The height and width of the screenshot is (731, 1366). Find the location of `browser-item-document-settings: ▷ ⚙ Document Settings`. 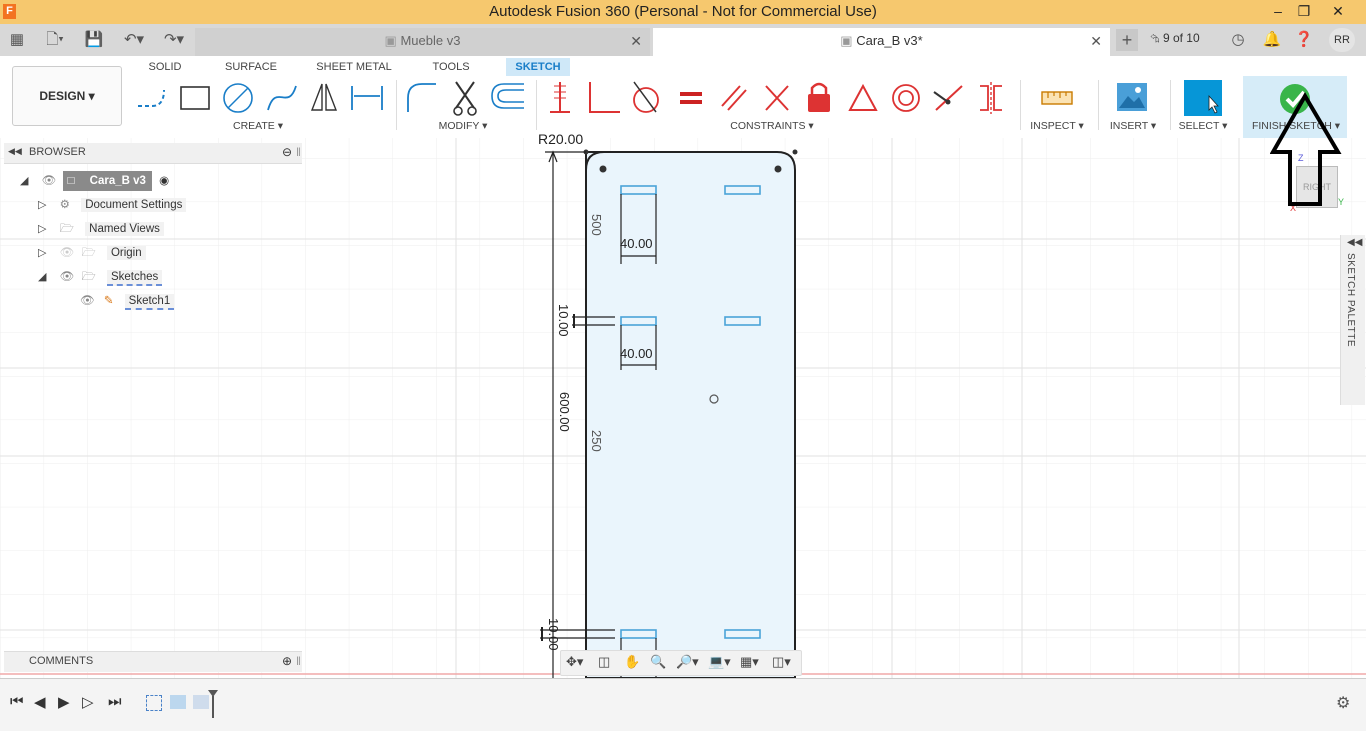

browser-item-document-settings: ▷ ⚙ Document Settings is located at coordinates (112, 205).